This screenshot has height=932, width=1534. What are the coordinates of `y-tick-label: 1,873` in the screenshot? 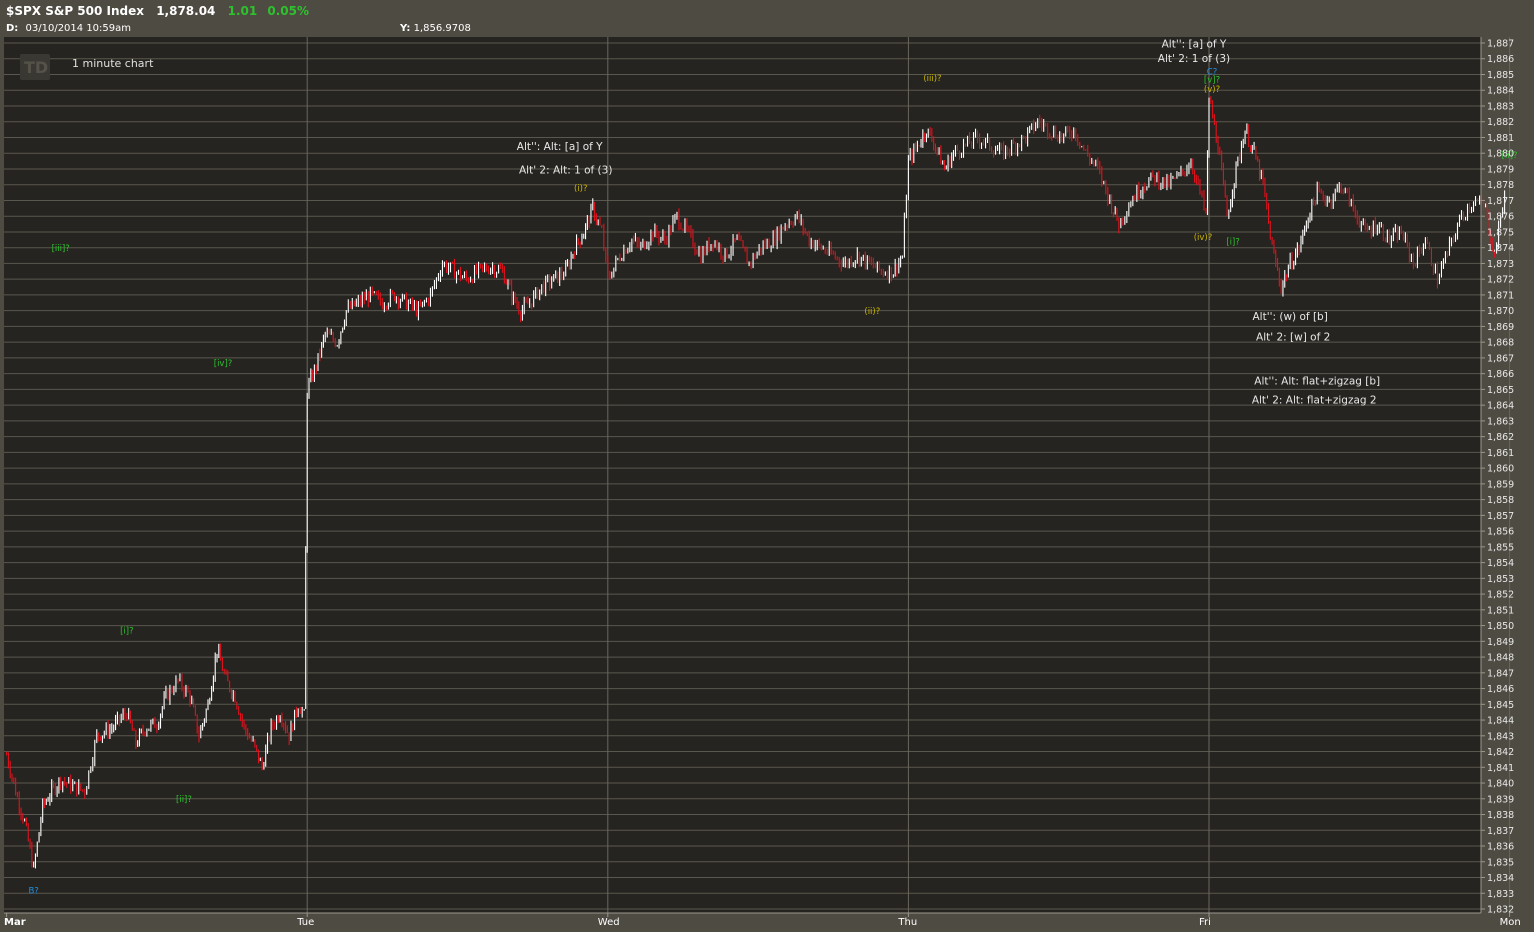 It's located at (1500, 264).